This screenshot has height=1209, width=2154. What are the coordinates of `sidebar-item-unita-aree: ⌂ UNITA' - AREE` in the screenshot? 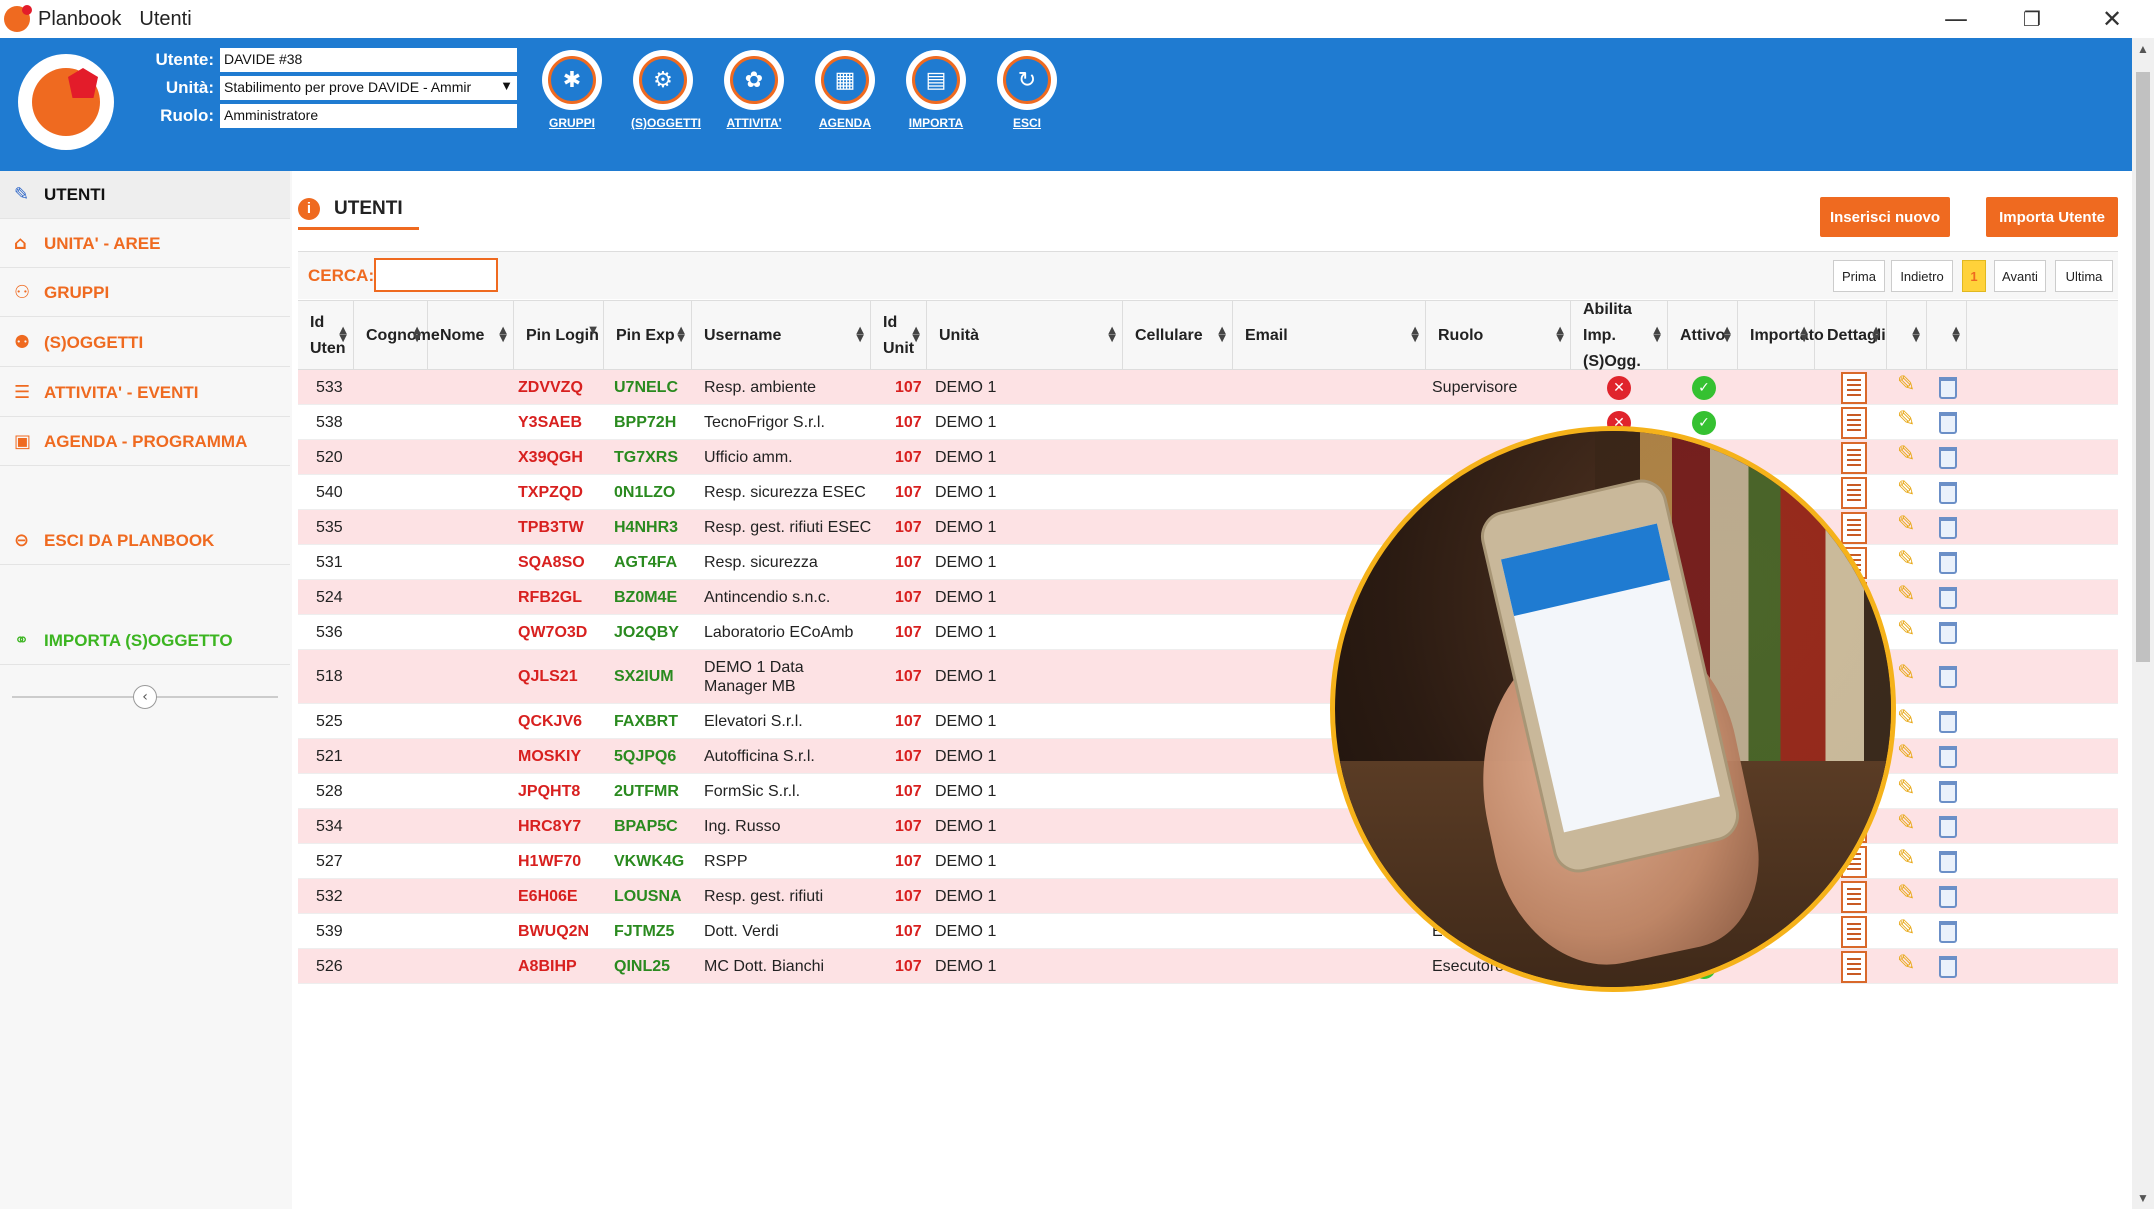 It's located at (145, 244).